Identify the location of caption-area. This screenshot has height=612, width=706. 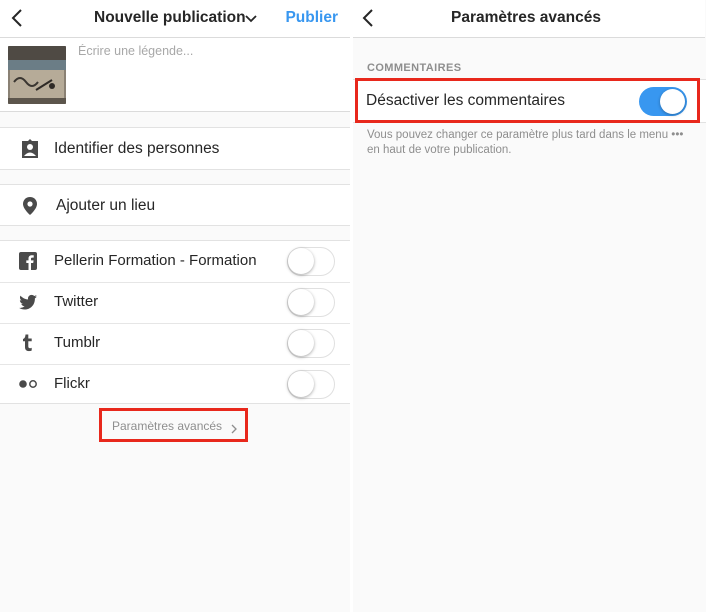
(175, 75).